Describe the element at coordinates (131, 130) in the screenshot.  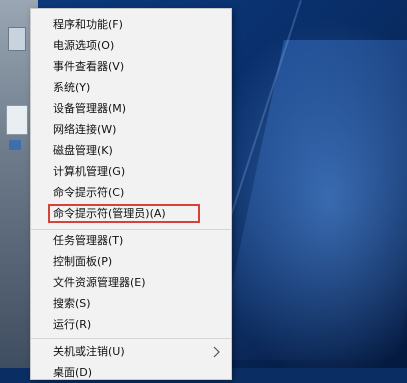
I see `menu-item-network-connections: 网络连接(W)` at that location.